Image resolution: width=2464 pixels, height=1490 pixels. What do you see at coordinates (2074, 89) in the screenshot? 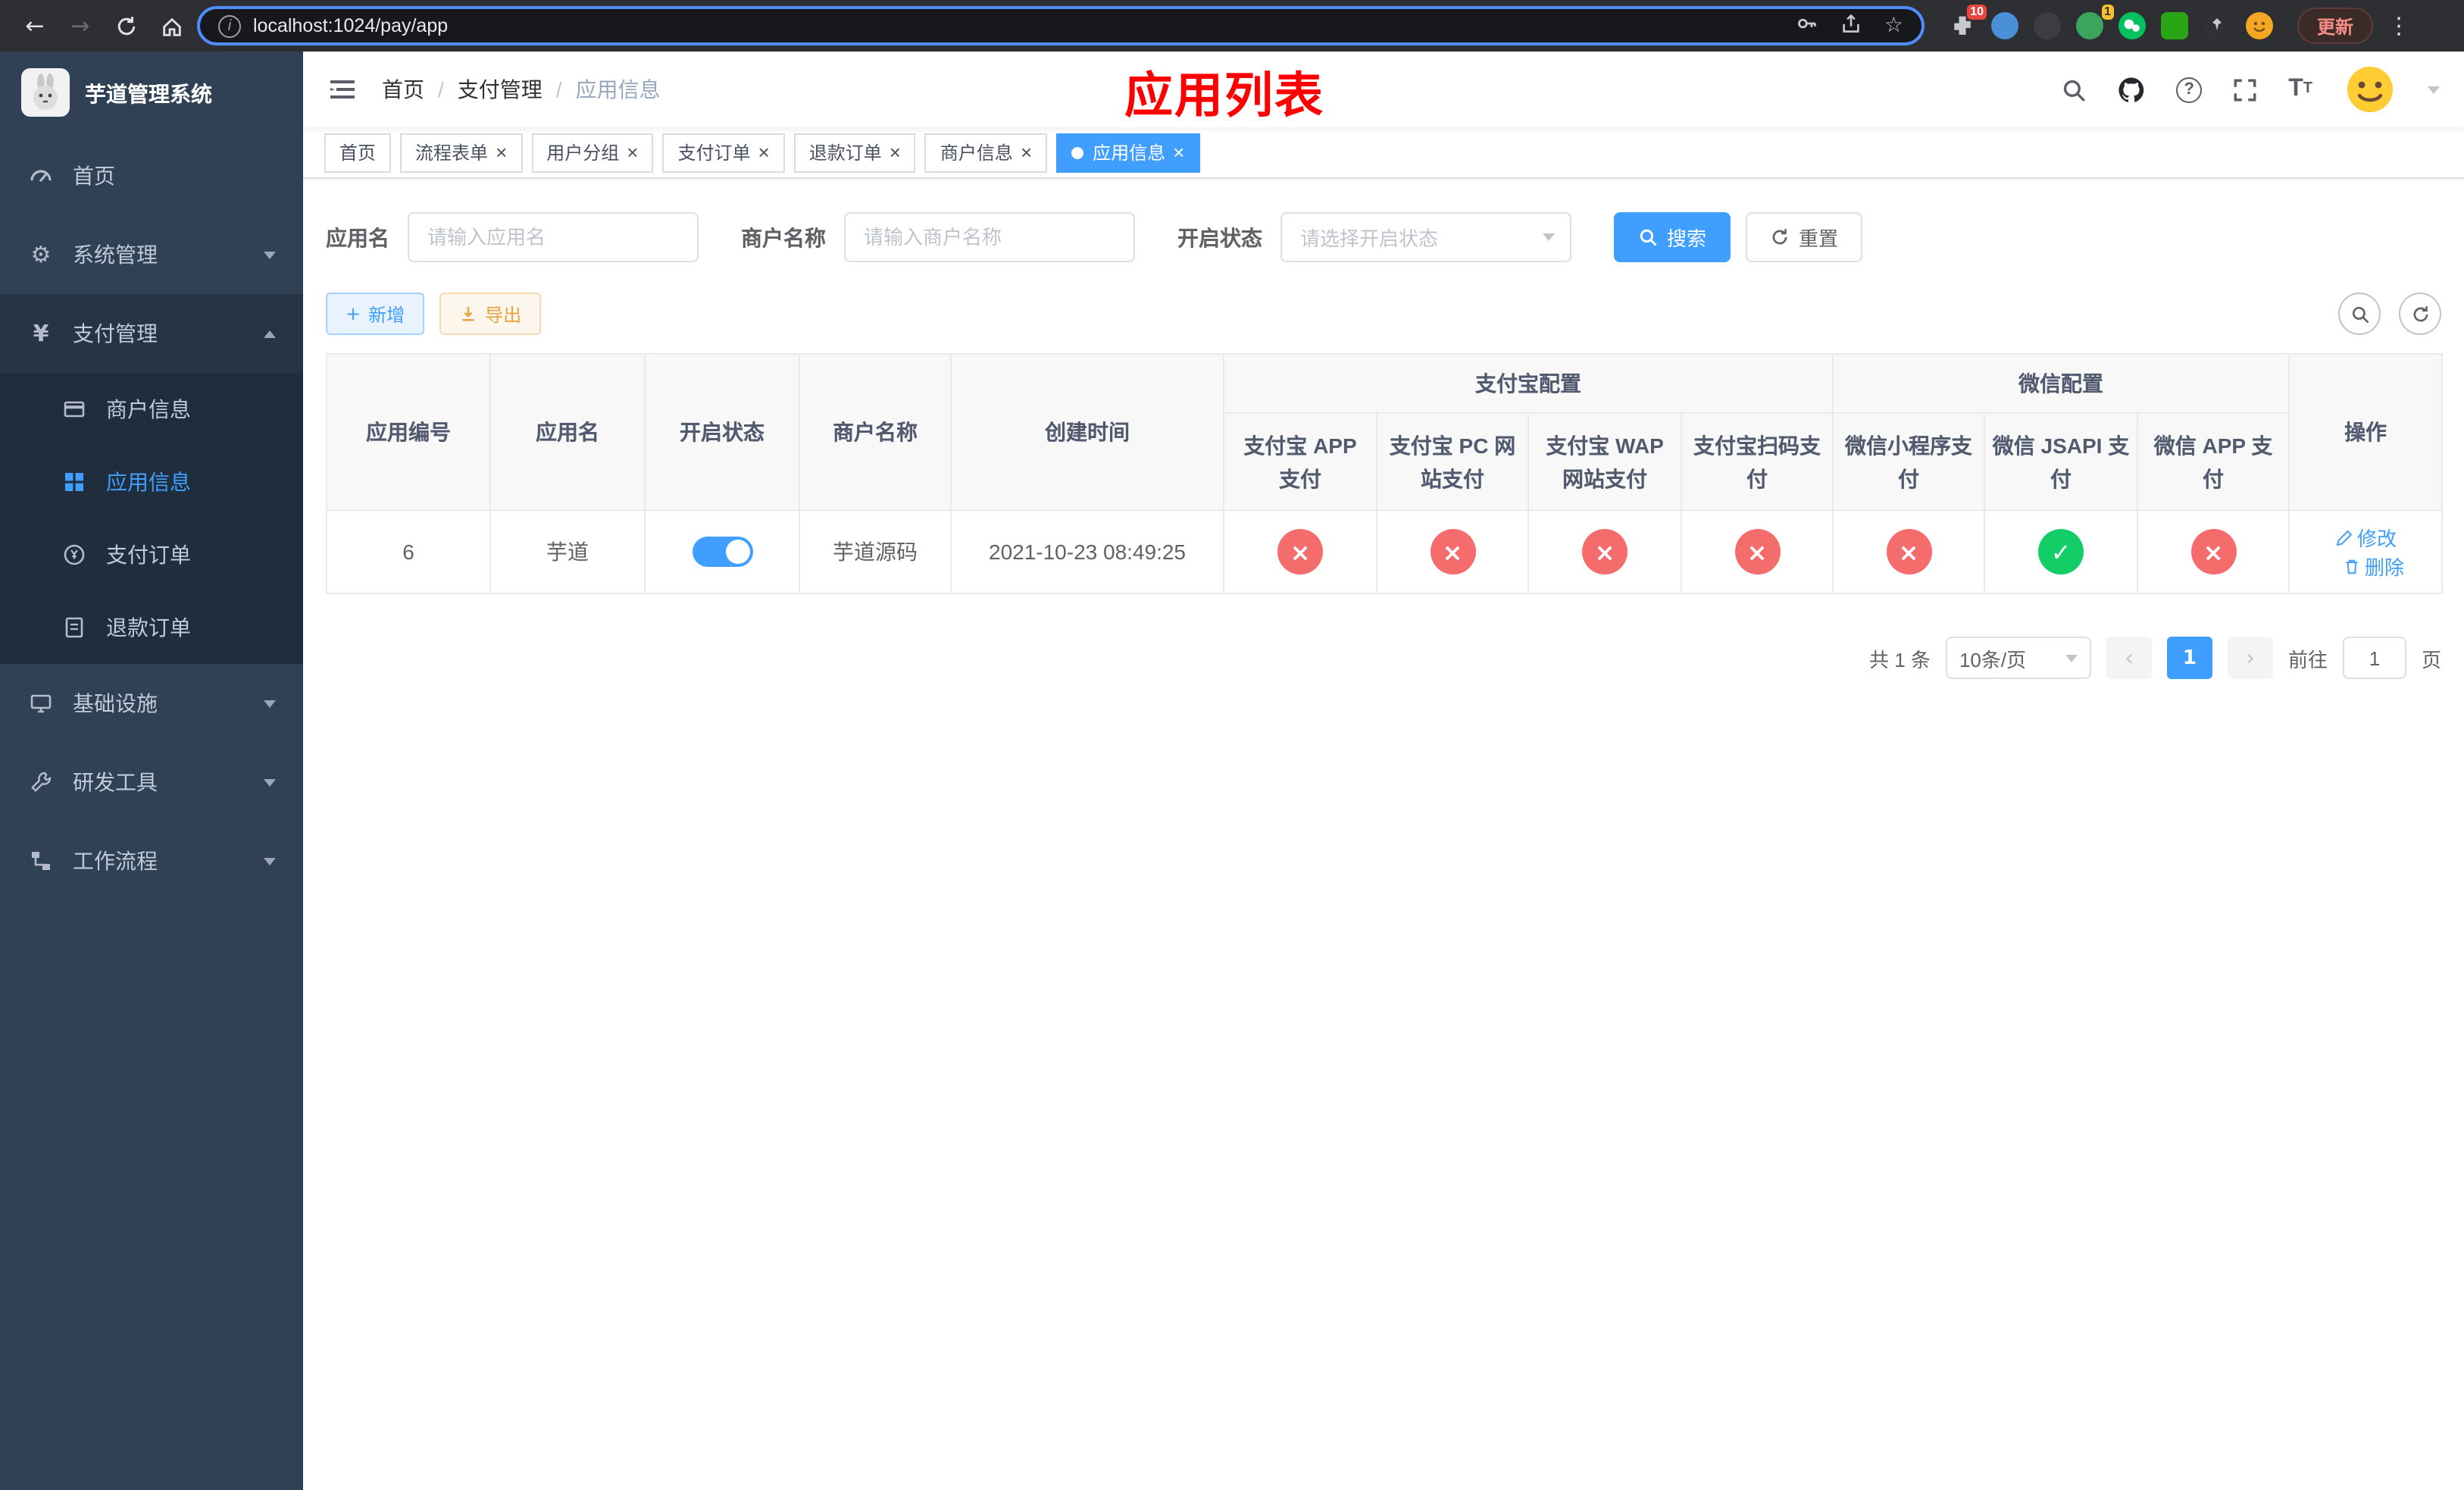
I see `search-icon` at bounding box center [2074, 89].